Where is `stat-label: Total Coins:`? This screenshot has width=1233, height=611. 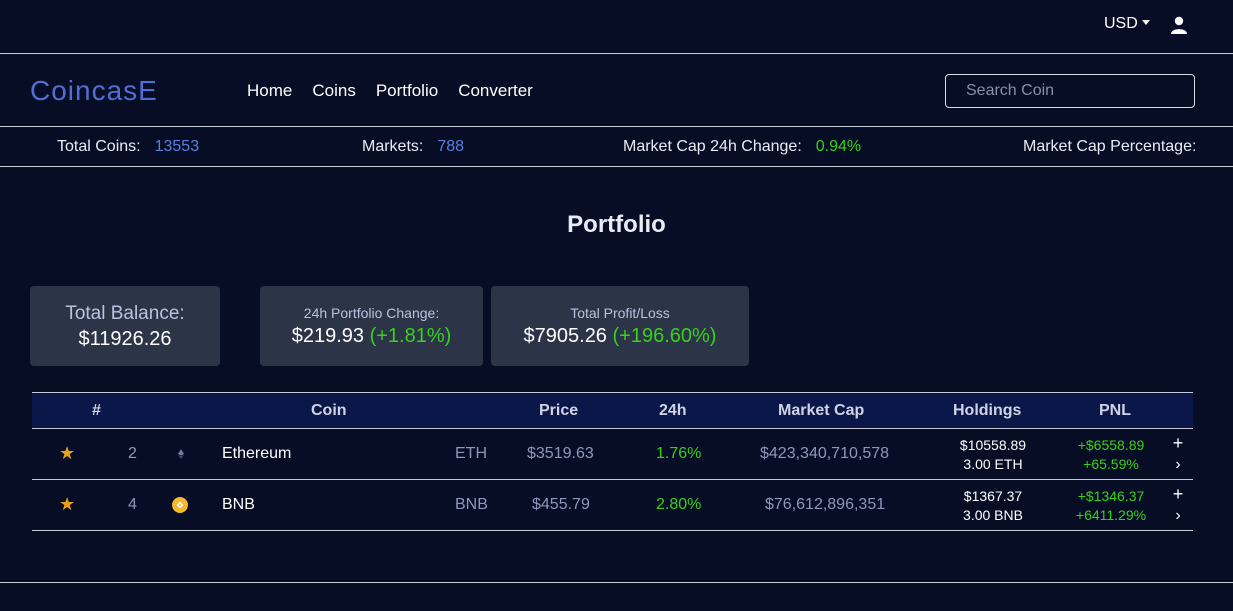
stat-label: Total Coins: is located at coordinates (99, 146).